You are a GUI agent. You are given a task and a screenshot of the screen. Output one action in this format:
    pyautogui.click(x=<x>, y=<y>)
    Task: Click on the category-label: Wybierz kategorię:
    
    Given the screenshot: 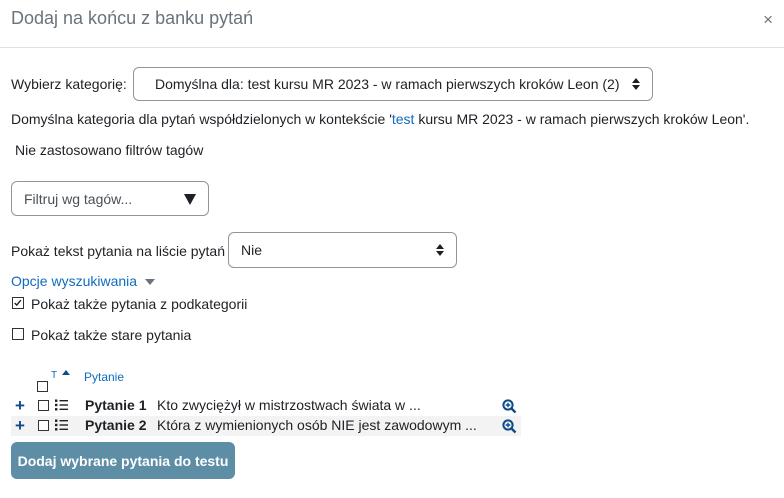 What is the action you would take?
    pyautogui.click(x=69, y=84)
    